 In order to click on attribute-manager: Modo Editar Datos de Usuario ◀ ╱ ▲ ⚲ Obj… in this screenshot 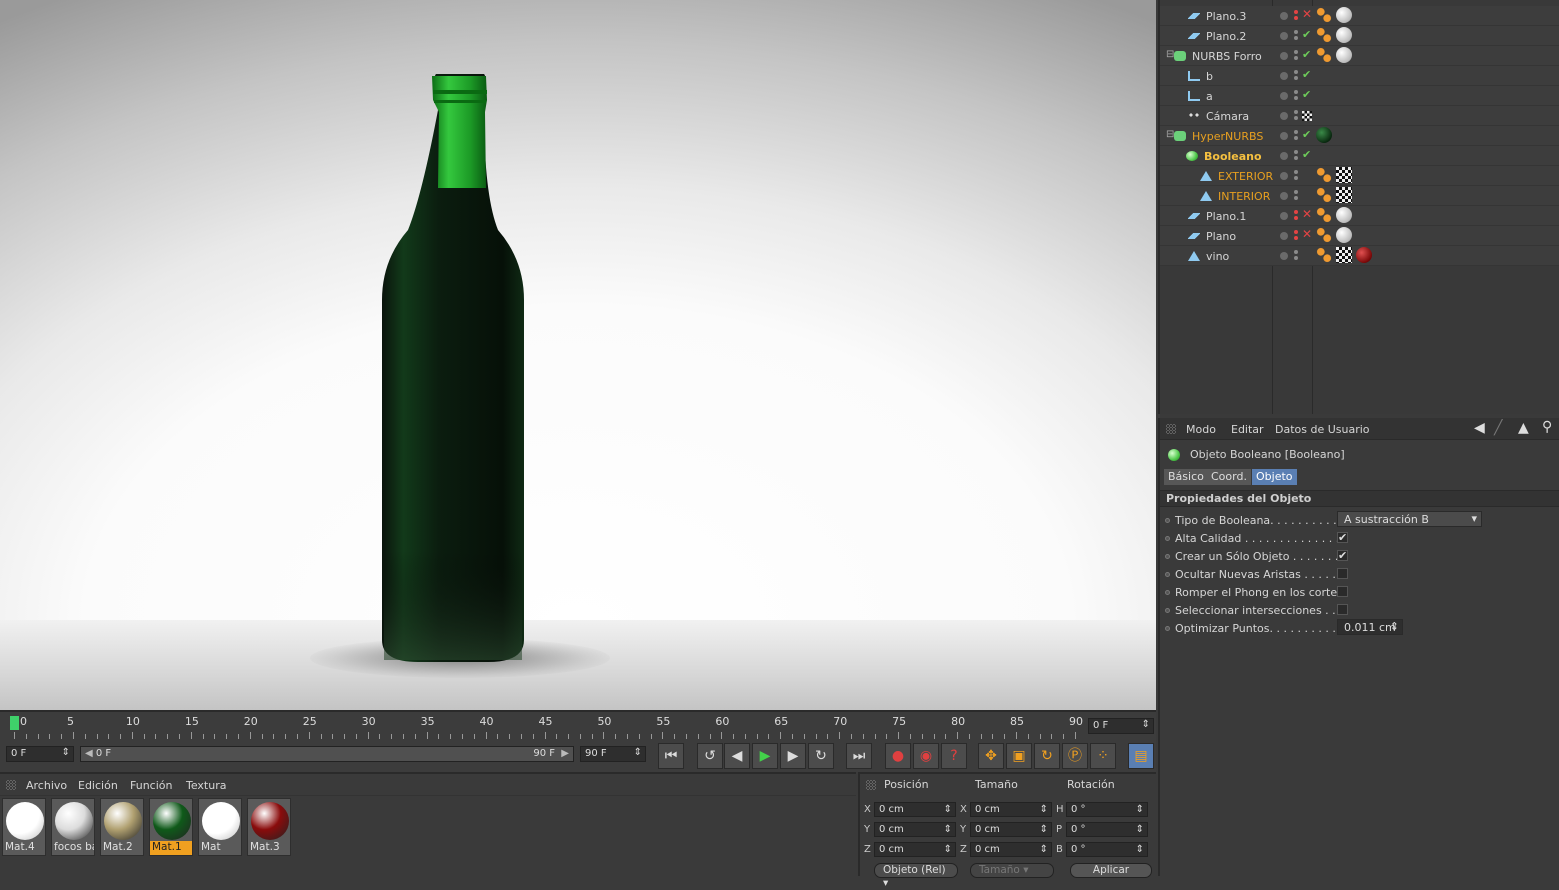, I will do `click(1358, 647)`.